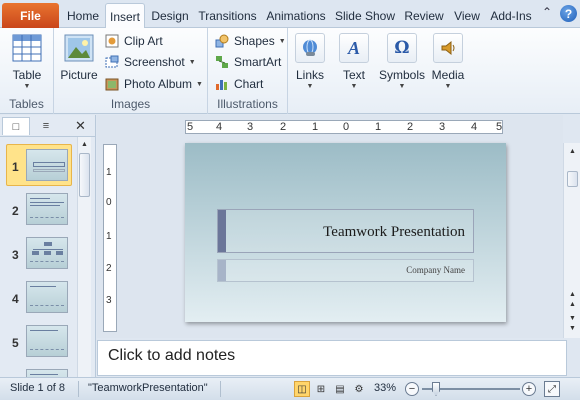  I want to click on theme-name: "TeamworkPresentation", so click(148, 388).